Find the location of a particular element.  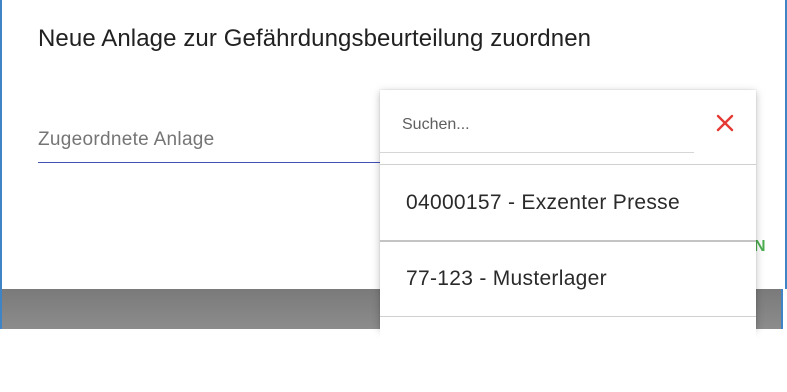

assigned-plant-label: Zugeordnete Anlage is located at coordinates (126, 139).